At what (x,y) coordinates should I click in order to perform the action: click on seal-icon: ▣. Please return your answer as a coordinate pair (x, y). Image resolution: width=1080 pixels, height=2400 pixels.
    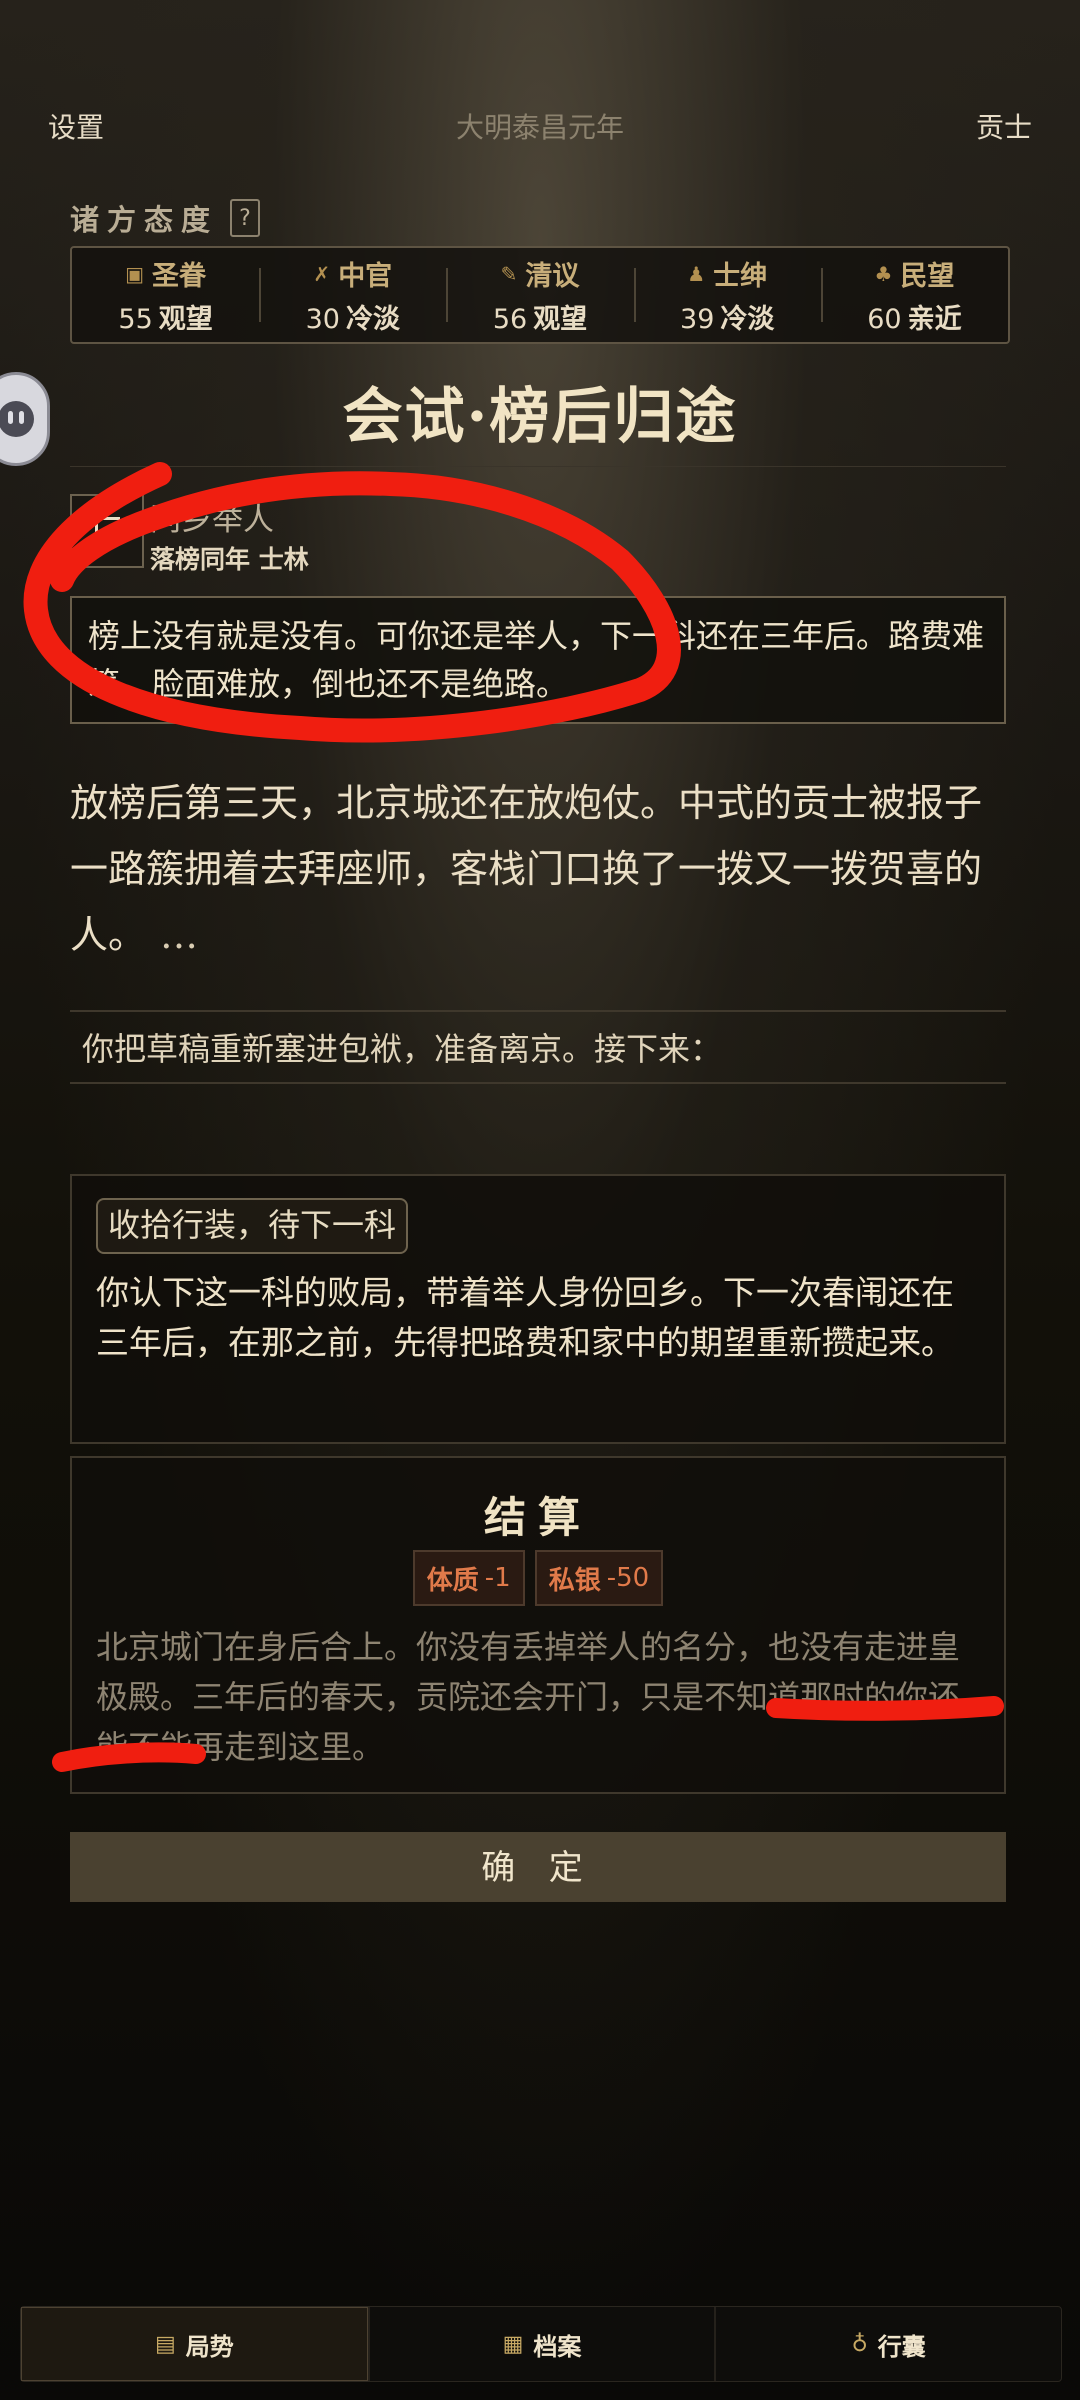
    Looking at the image, I should click on (135, 273).